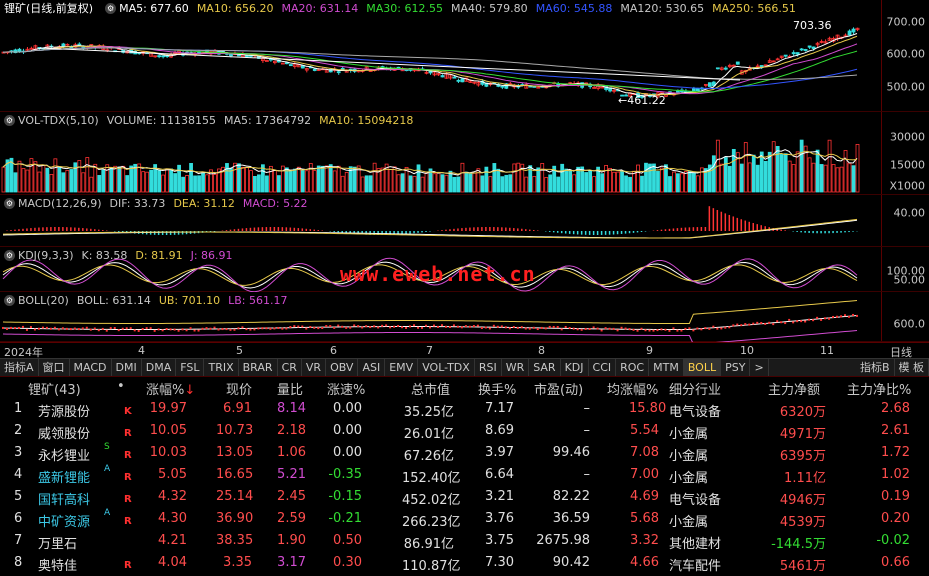  What do you see at coordinates (759, 367) in the screenshot?
I see `tab->: >` at bounding box center [759, 367].